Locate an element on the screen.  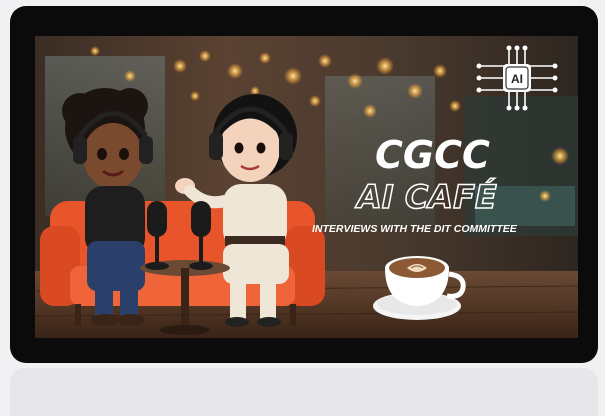
poster-subtitle: INTERVIEWS WITH THE DIT COMMITTEE is located at coordinates (415, 229).